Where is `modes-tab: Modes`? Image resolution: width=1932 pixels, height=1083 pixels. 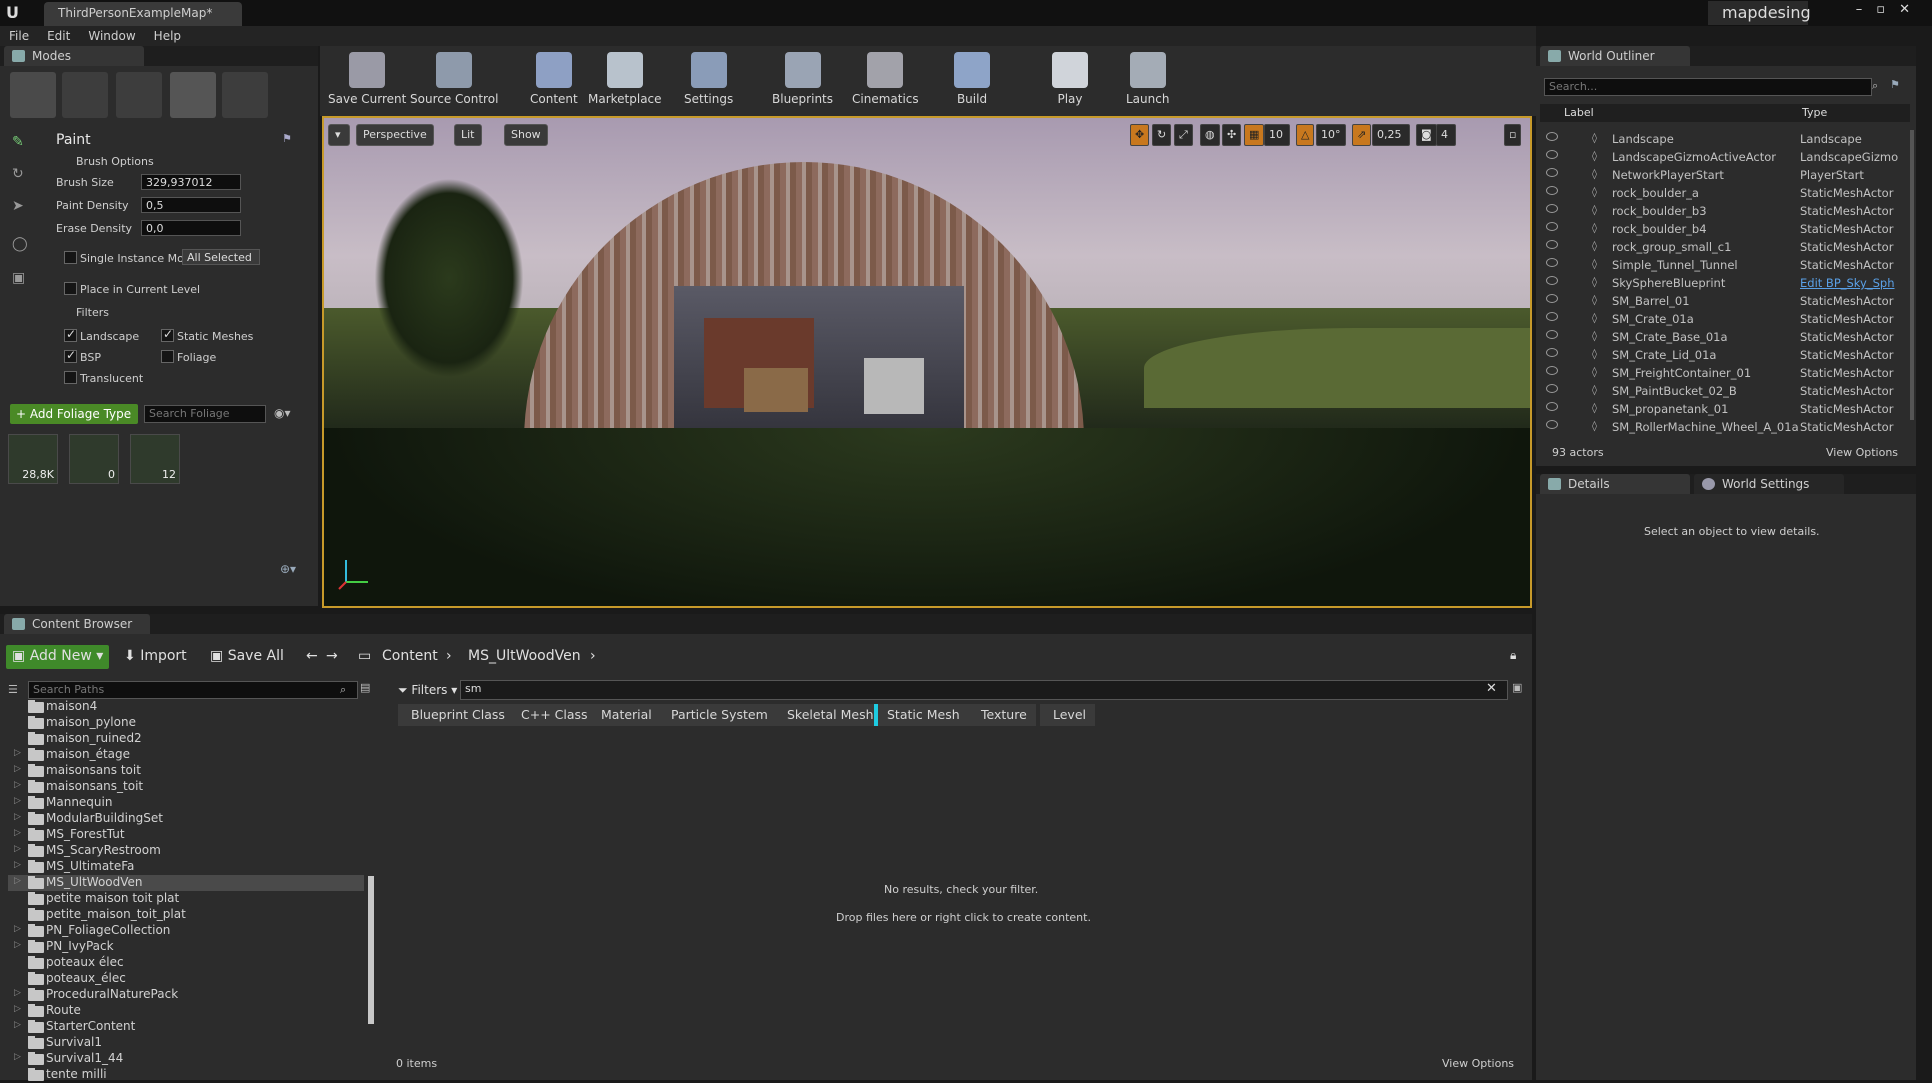
modes-tab: Modes is located at coordinates (74, 56).